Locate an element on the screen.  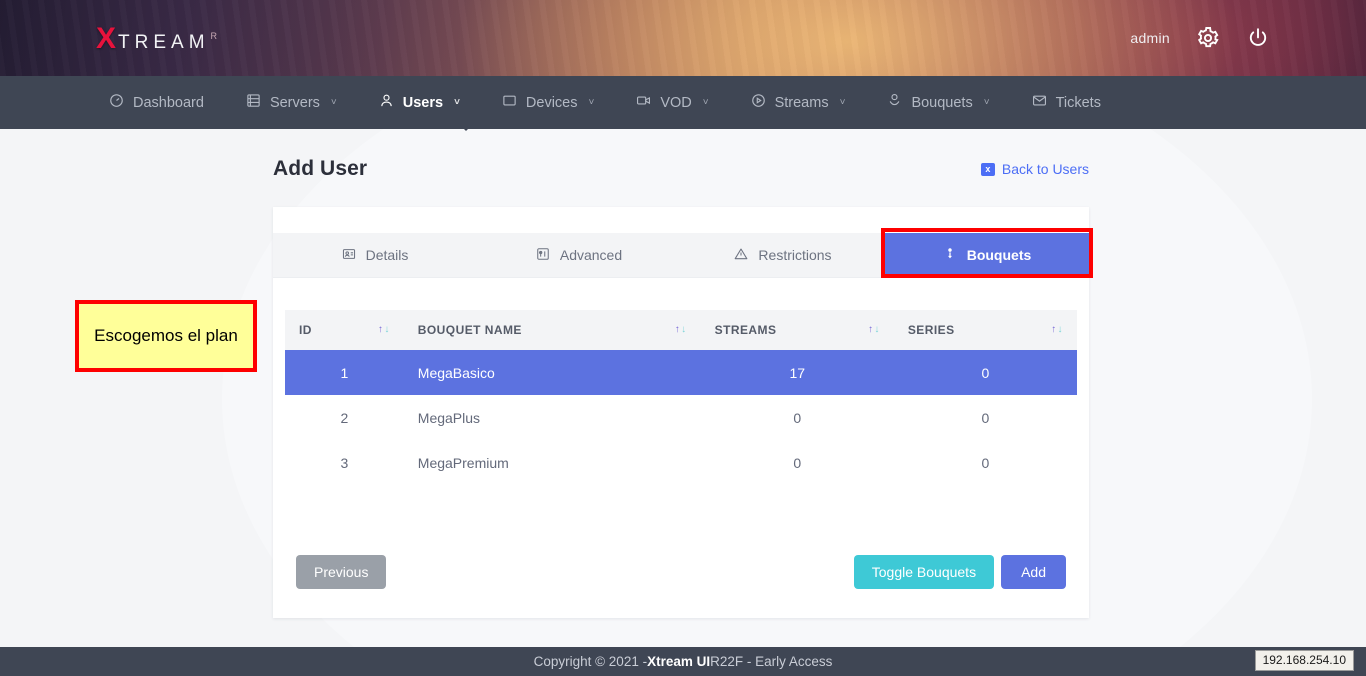
col-header-streams: STREAMS ↑ ↓ is located at coordinates (797, 330).